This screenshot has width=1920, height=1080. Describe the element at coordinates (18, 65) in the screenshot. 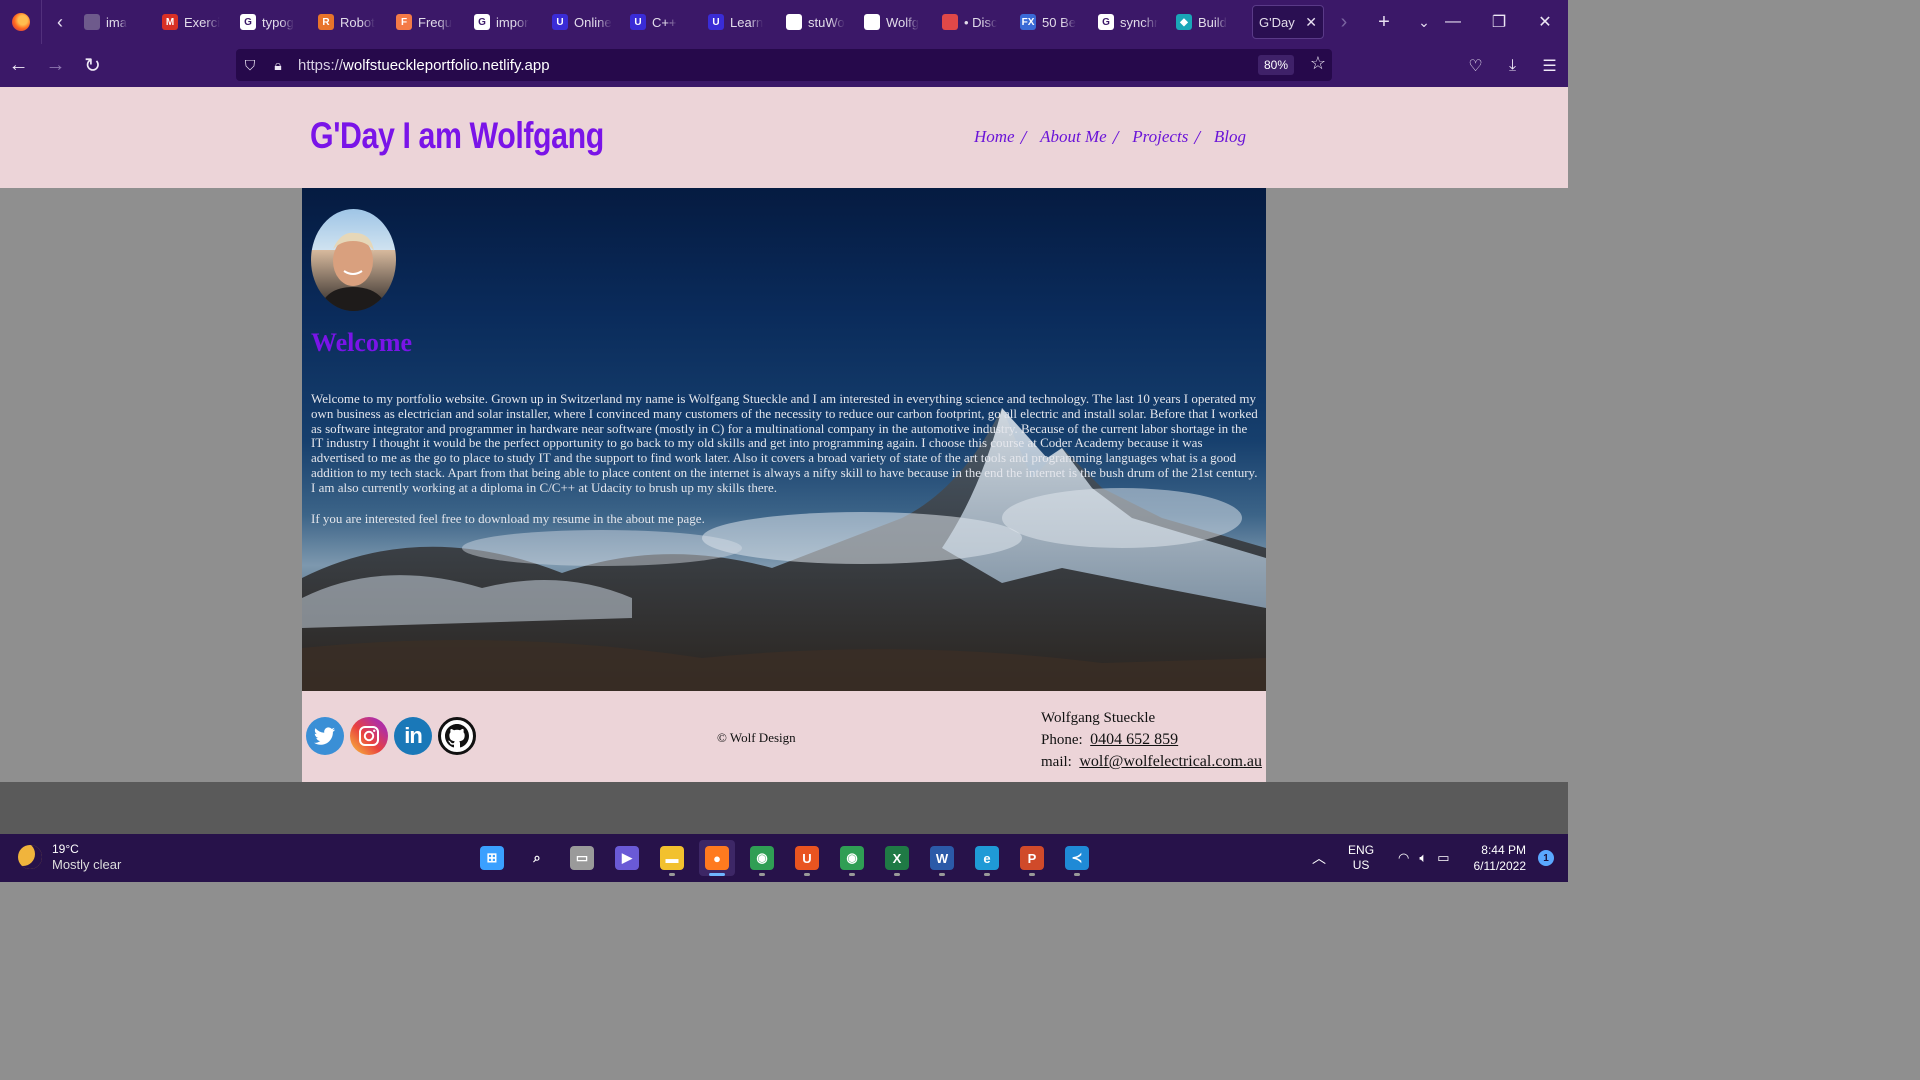

I see `back-button: ←` at that location.